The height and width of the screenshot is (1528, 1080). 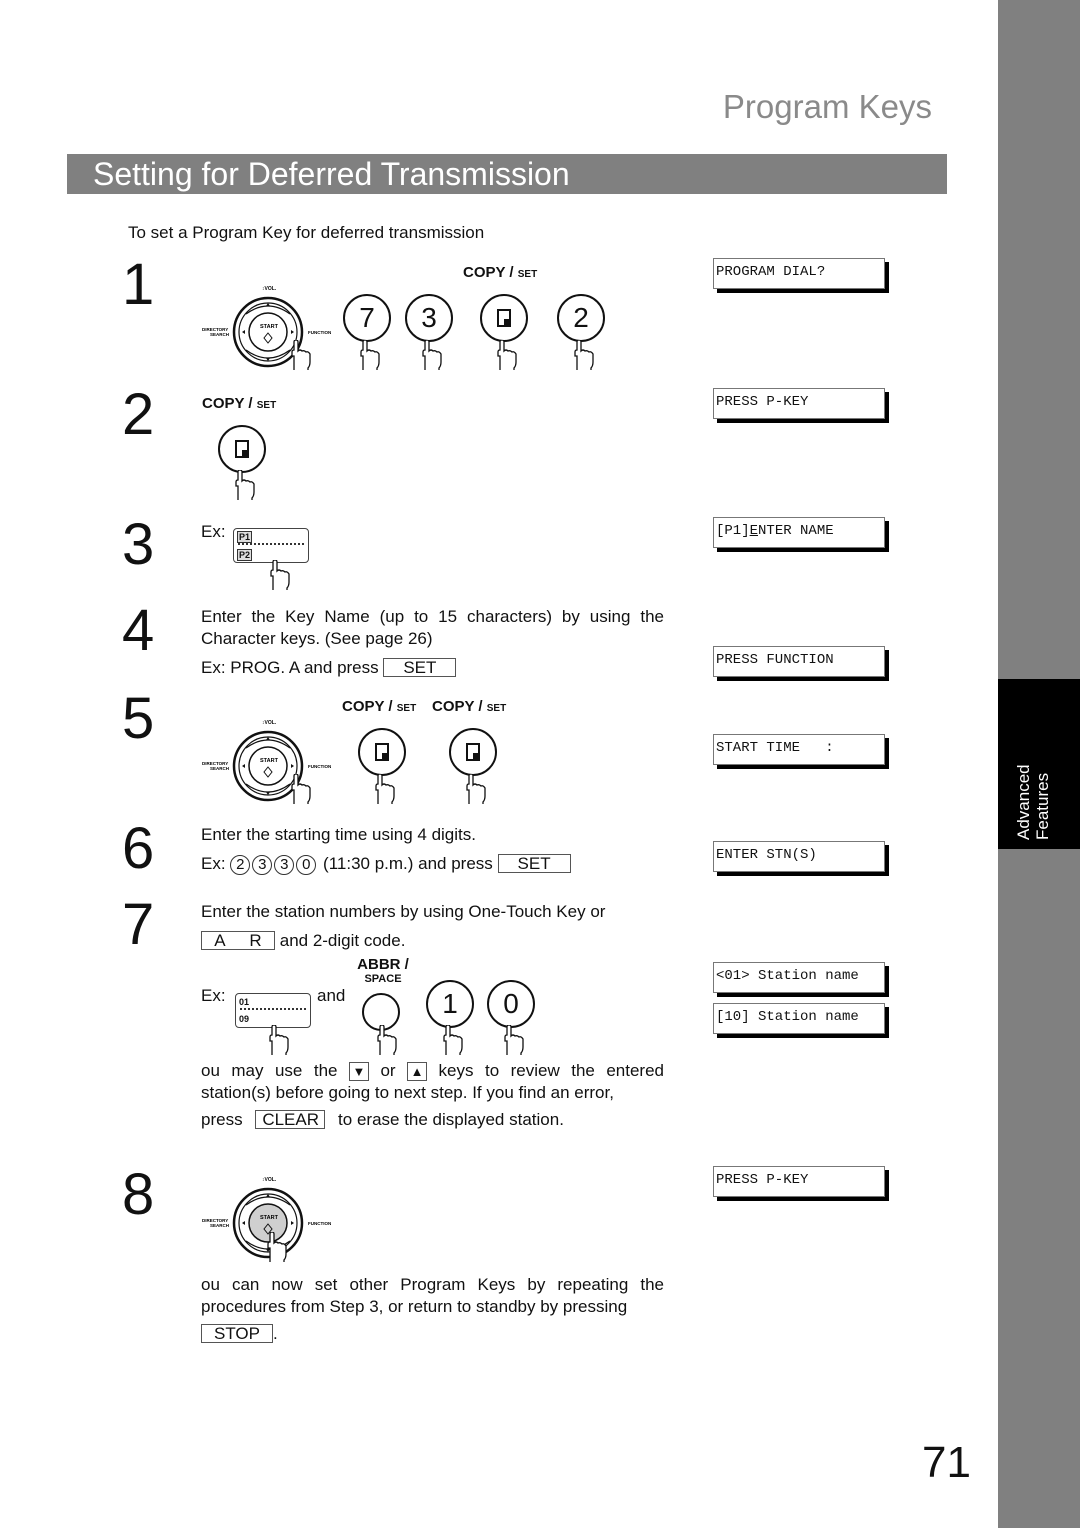 What do you see at coordinates (581, 318) in the screenshot?
I see `key-2-button: 2` at bounding box center [581, 318].